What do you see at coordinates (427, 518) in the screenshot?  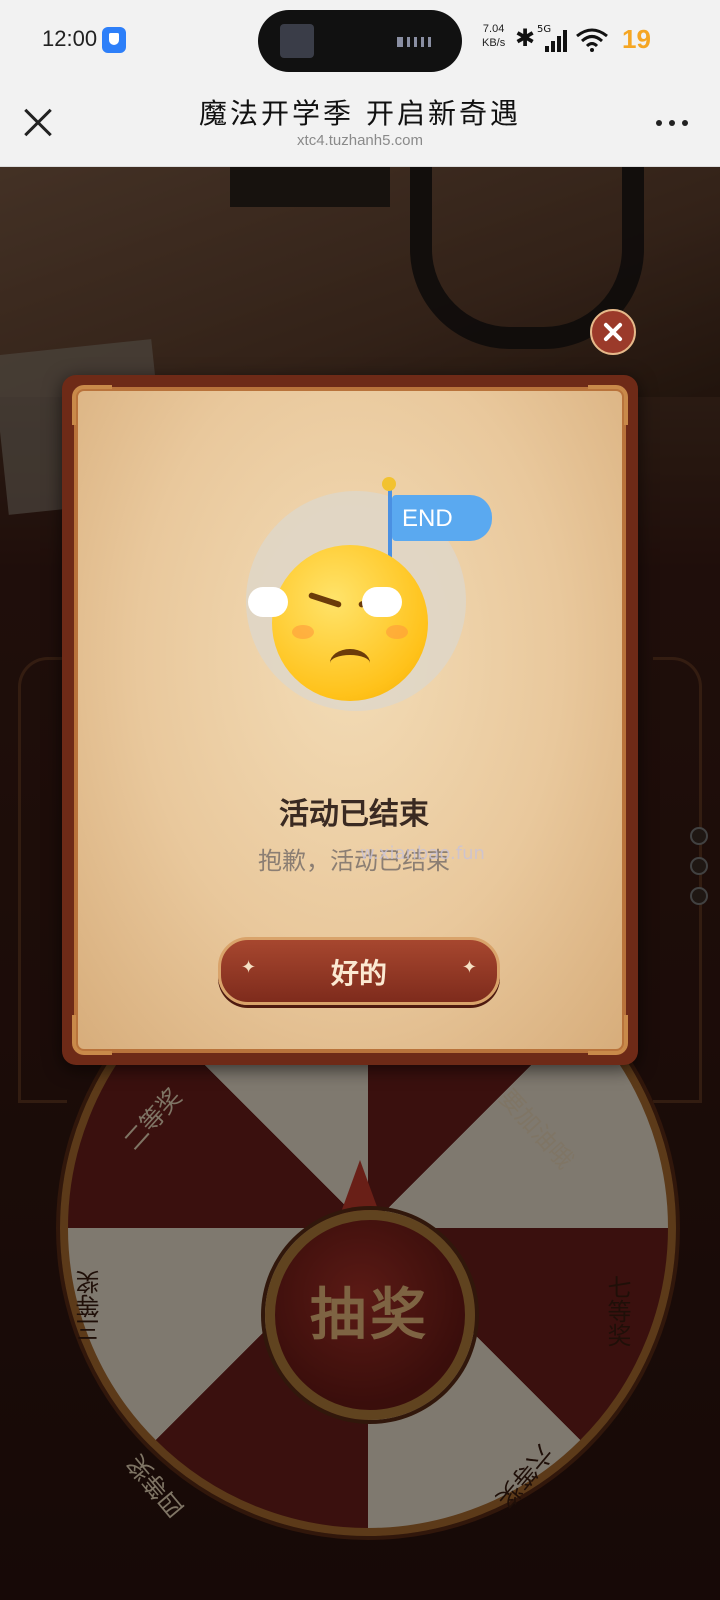 I see `flag-text: END` at bounding box center [427, 518].